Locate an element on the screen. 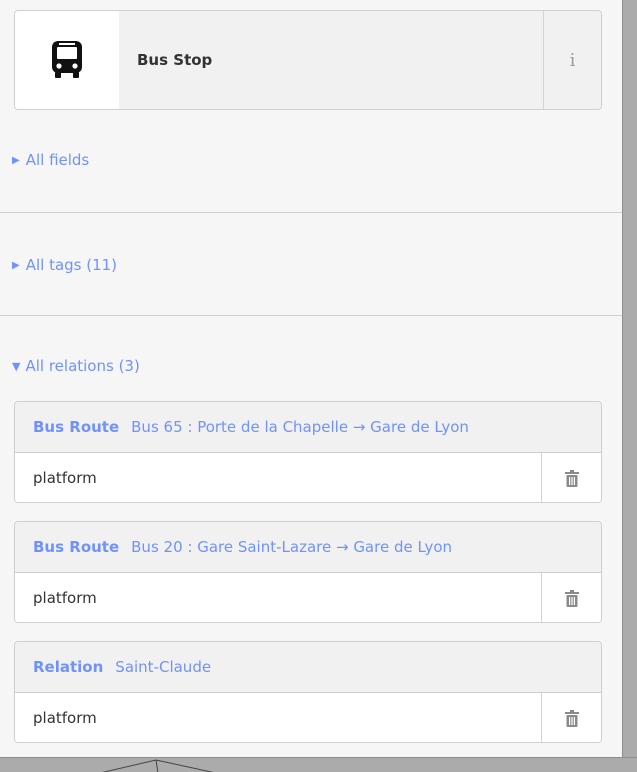 The width and height of the screenshot is (637, 772). relation-link: Relation Saint-Claude is located at coordinates (308, 667).